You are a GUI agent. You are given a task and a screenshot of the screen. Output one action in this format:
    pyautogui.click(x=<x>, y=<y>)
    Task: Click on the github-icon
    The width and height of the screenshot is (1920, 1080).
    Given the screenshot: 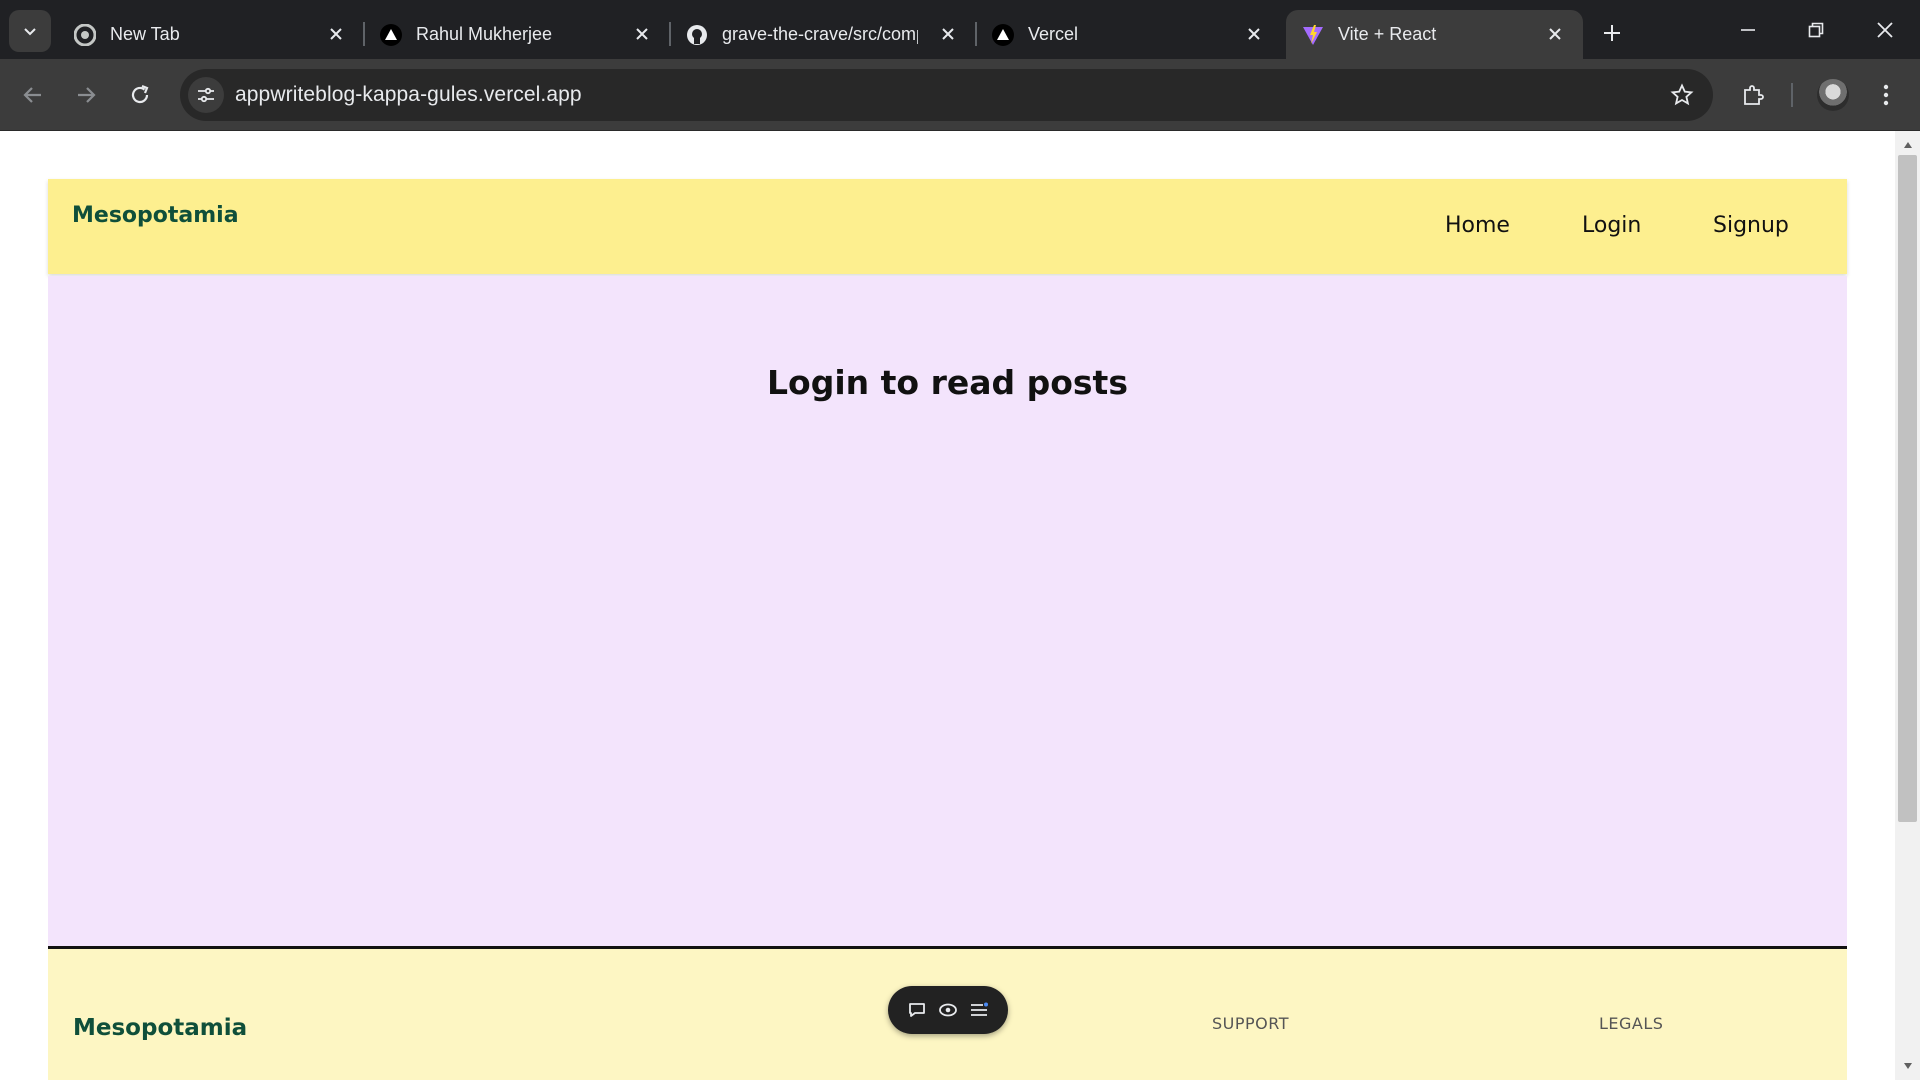 What is the action you would take?
    pyautogui.click(x=697, y=35)
    